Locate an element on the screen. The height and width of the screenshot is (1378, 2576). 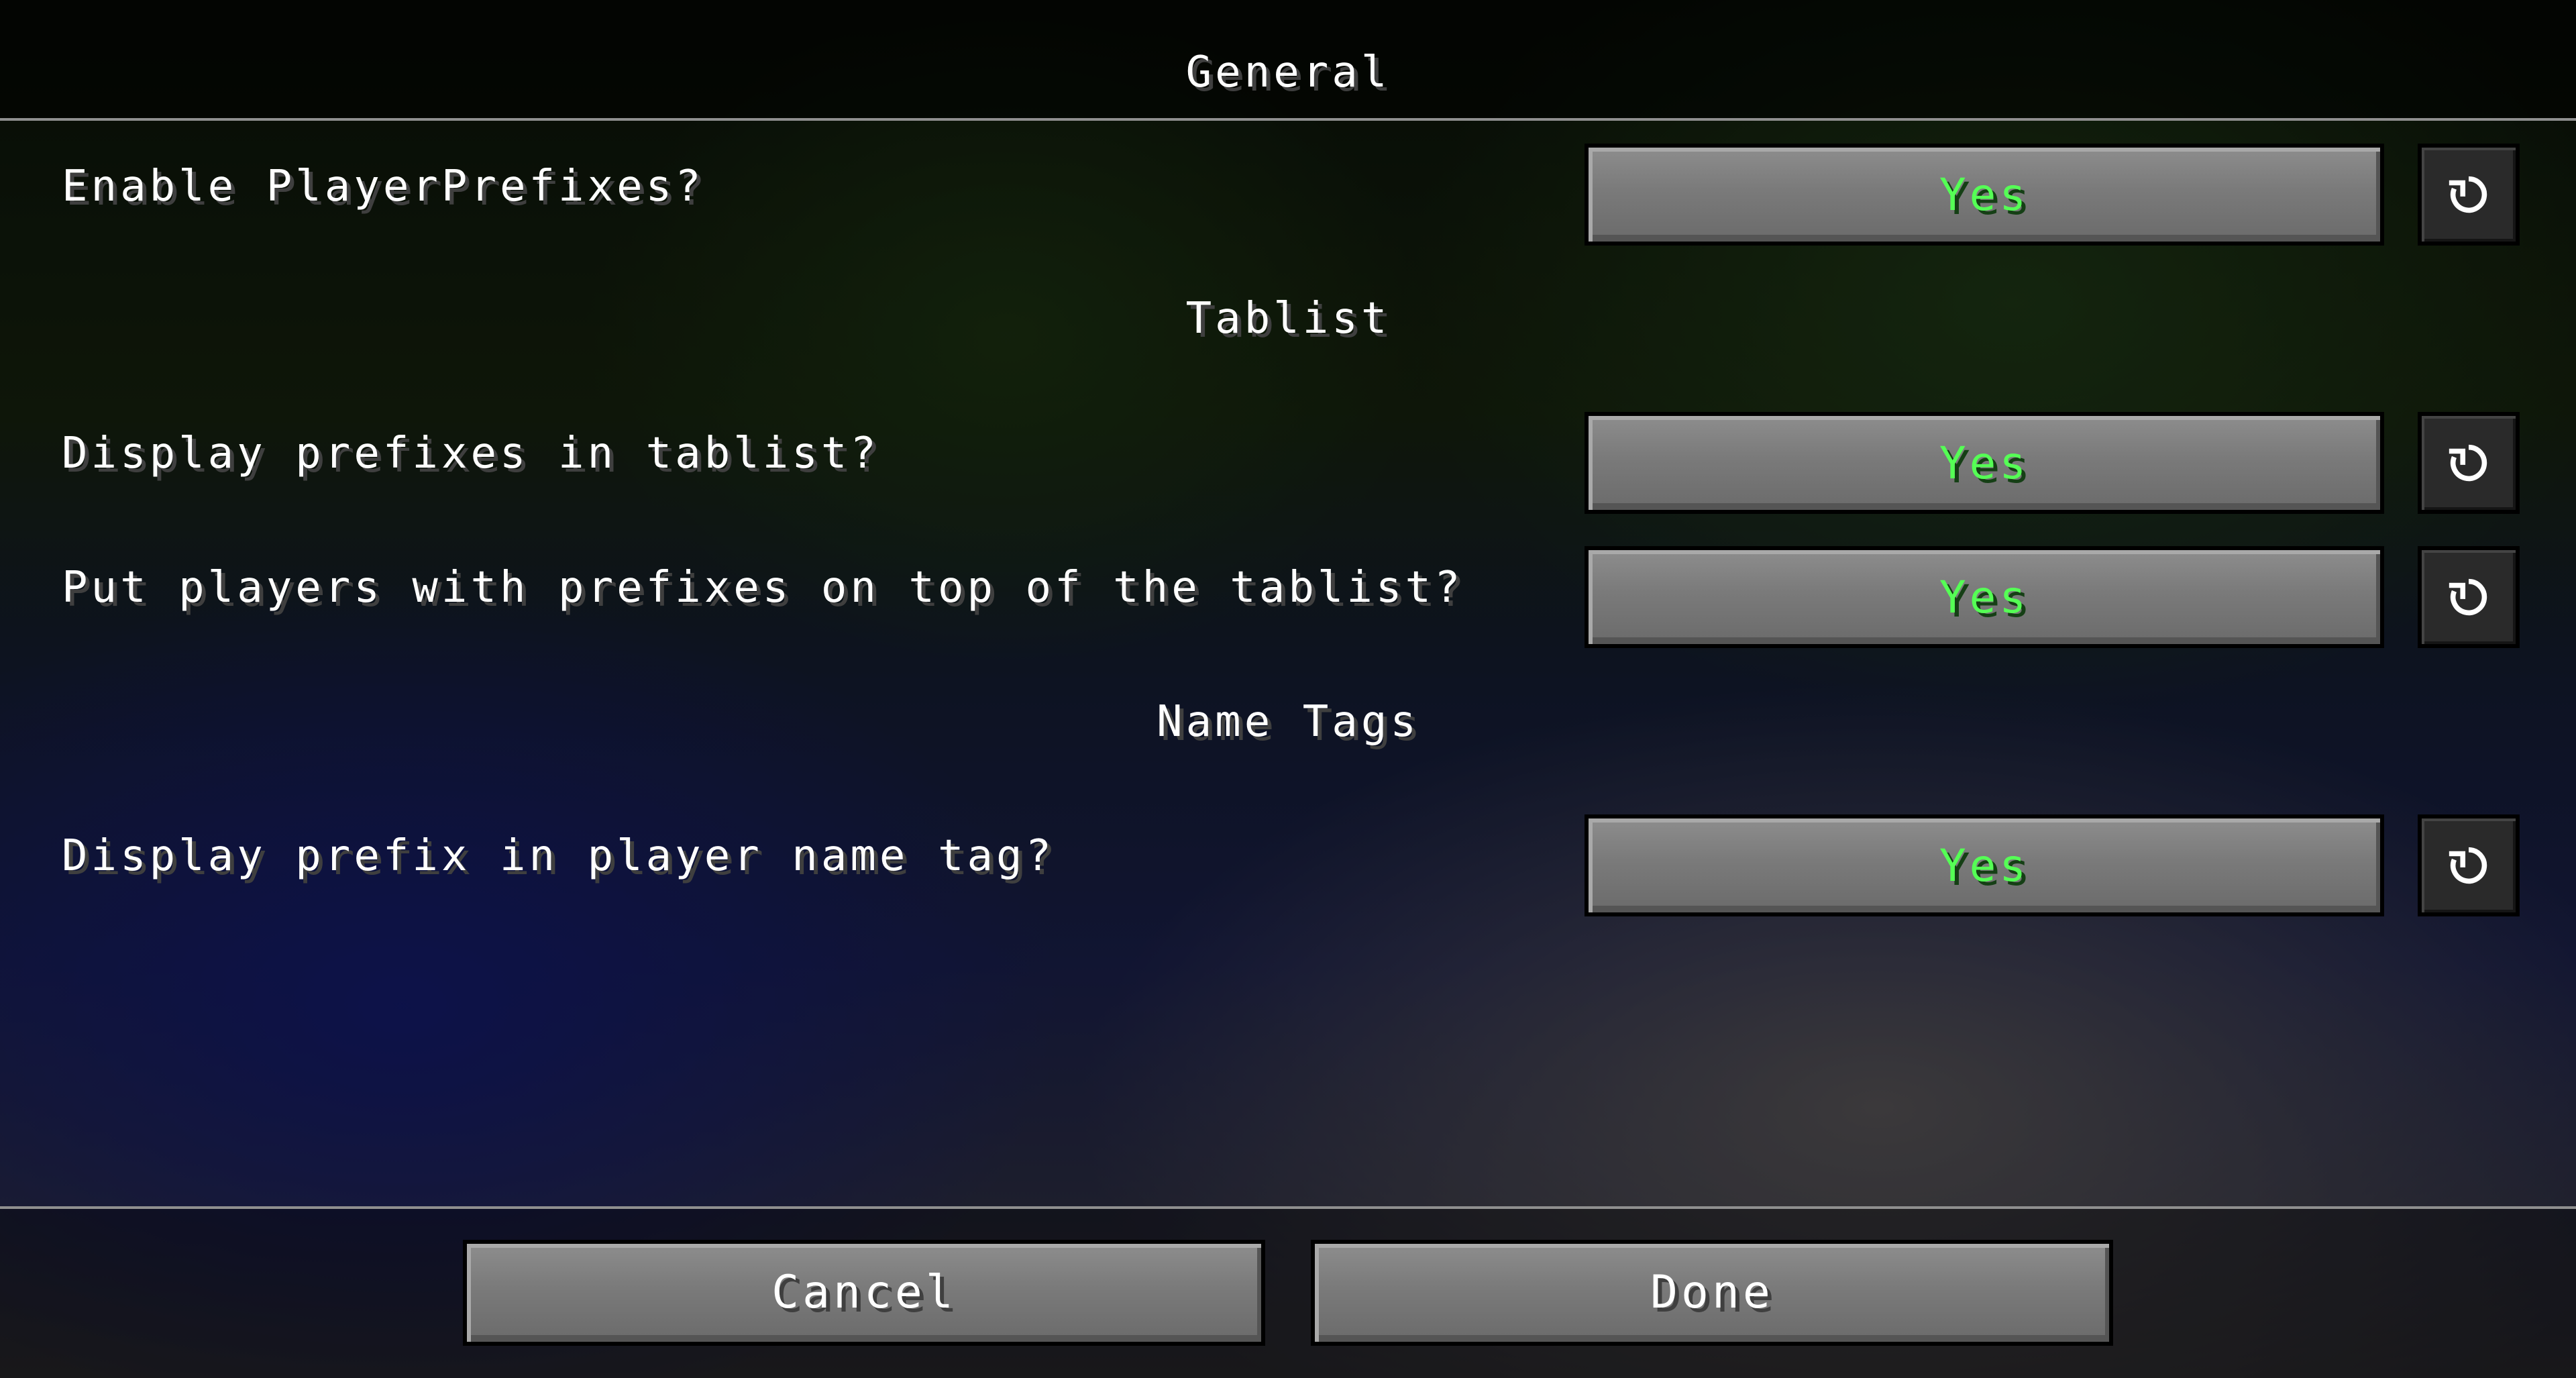
done-button-label: Done is located at coordinates (1712, 1292).